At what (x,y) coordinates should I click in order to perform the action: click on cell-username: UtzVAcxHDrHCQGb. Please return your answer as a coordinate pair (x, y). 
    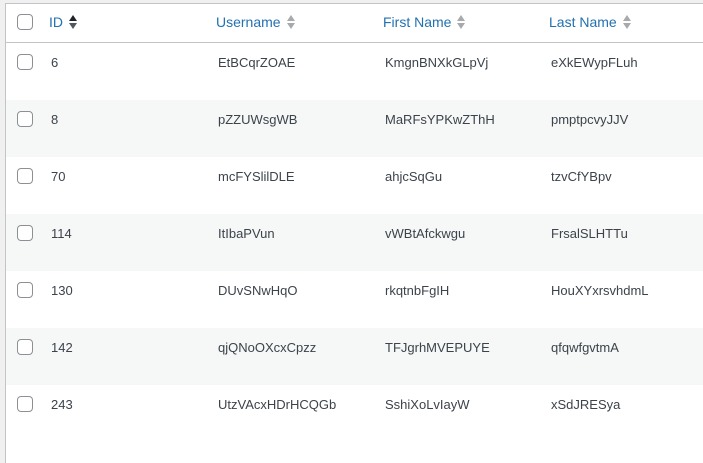
    Looking at the image, I should click on (277, 404).